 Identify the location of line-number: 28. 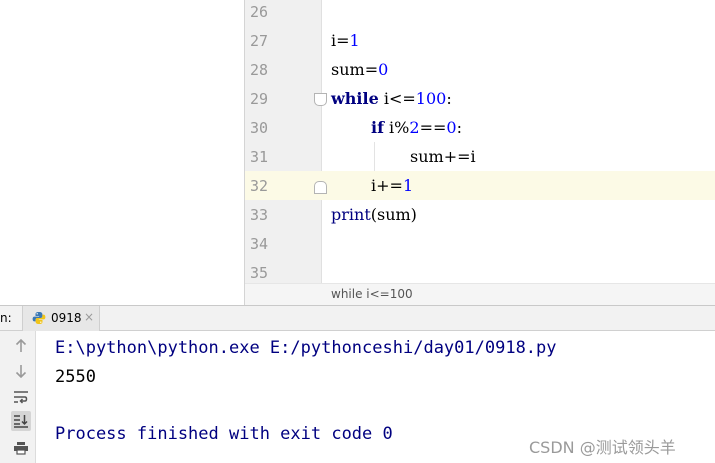
(258, 70).